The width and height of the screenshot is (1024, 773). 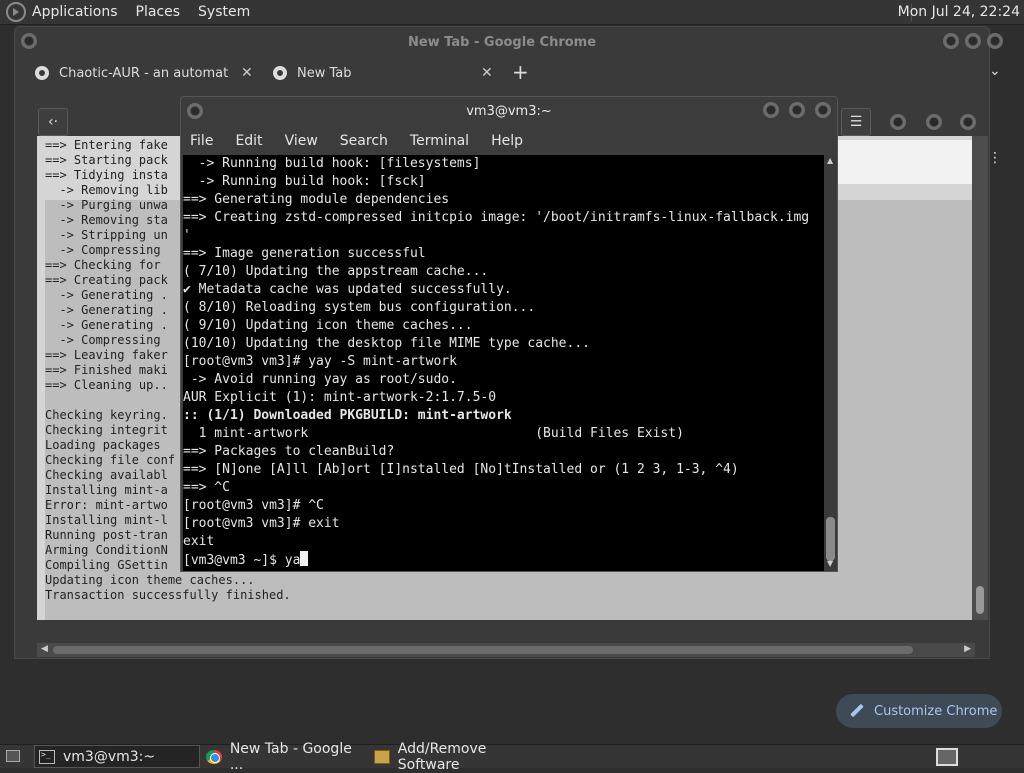 I want to click on horizontal-scrollbar: ◀ ▶, so click(x=506, y=650).